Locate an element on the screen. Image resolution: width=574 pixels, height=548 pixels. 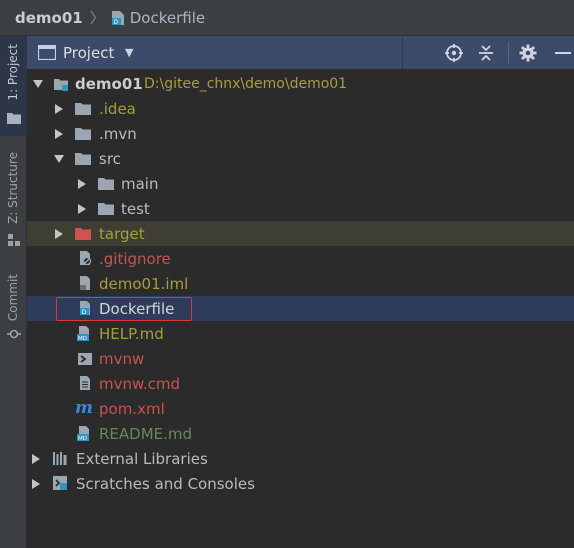
structure-icon is located at coordinates (14, 240).